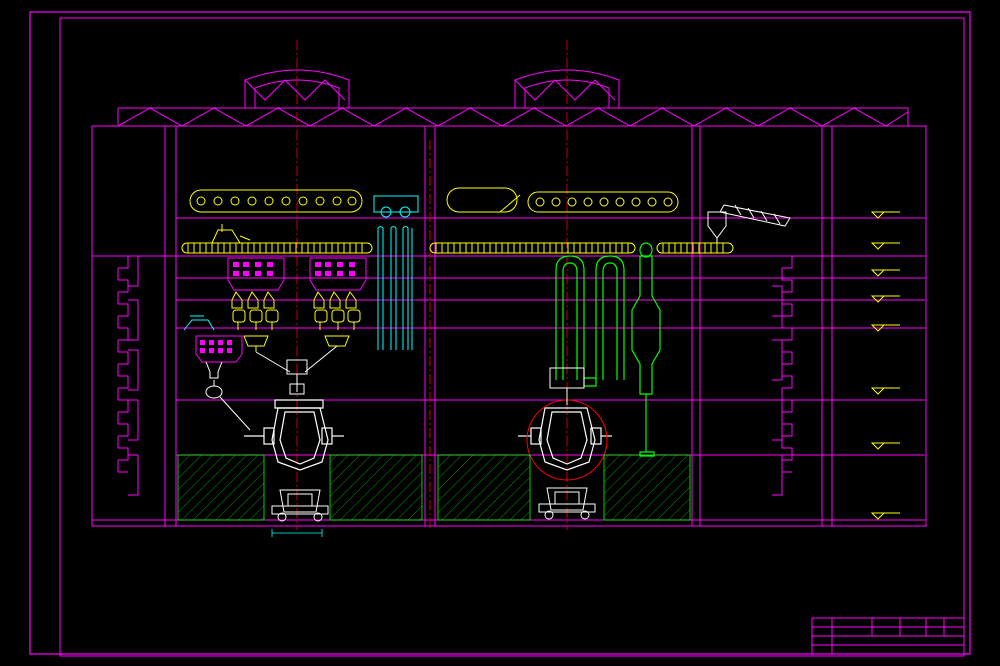  Describe the element at coordinates (276, 201) in the screenshot. I see `upper-conveyor-left` at that location.